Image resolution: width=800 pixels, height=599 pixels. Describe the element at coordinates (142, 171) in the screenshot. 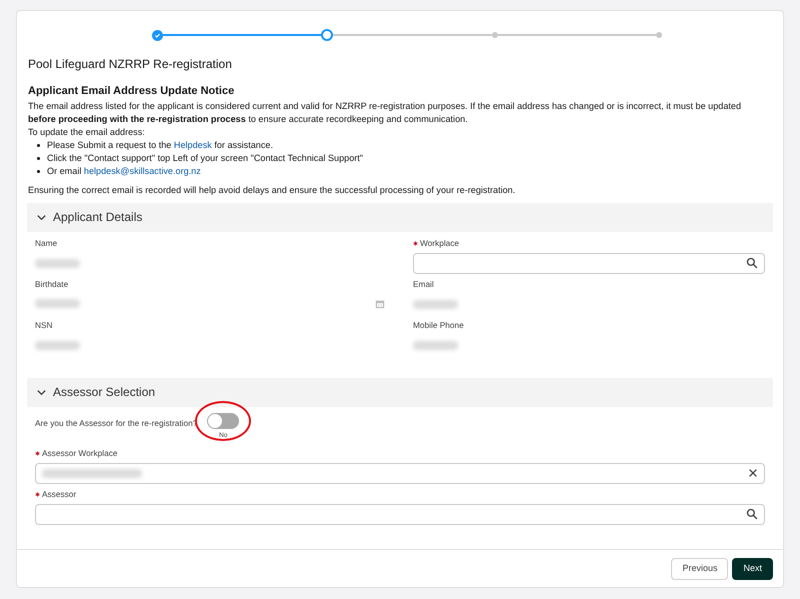

I see `link: helpdesk@skillsactive.org.nz` at that location.